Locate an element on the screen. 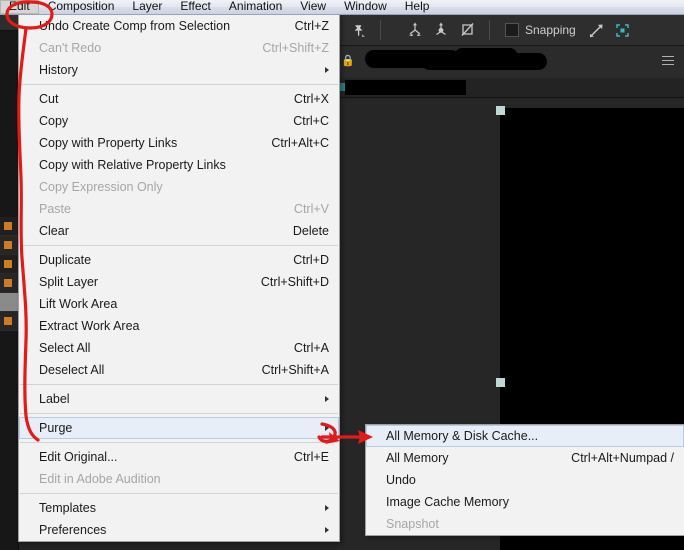 The image size is (684, 550). menu-item-duplicate: Duplicate Ctrl+D is located at coordinates (179, 260).